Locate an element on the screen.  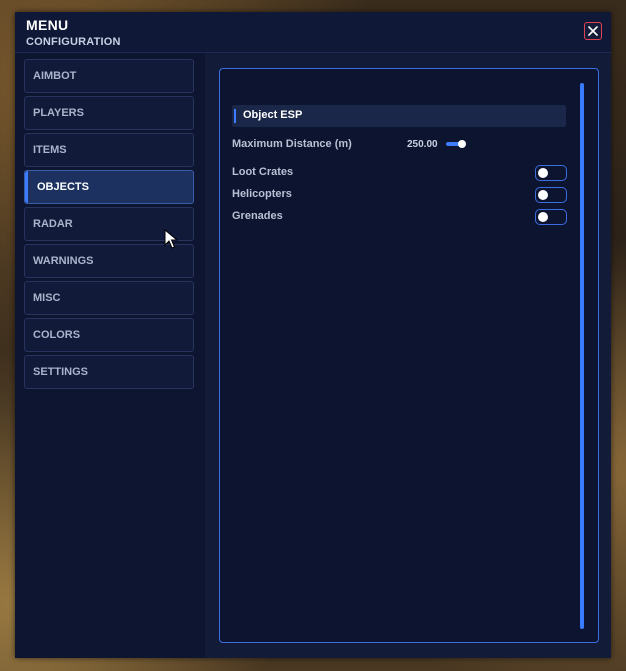
sidebar-item-colors: COLORS is located at coordinates (109, 335).